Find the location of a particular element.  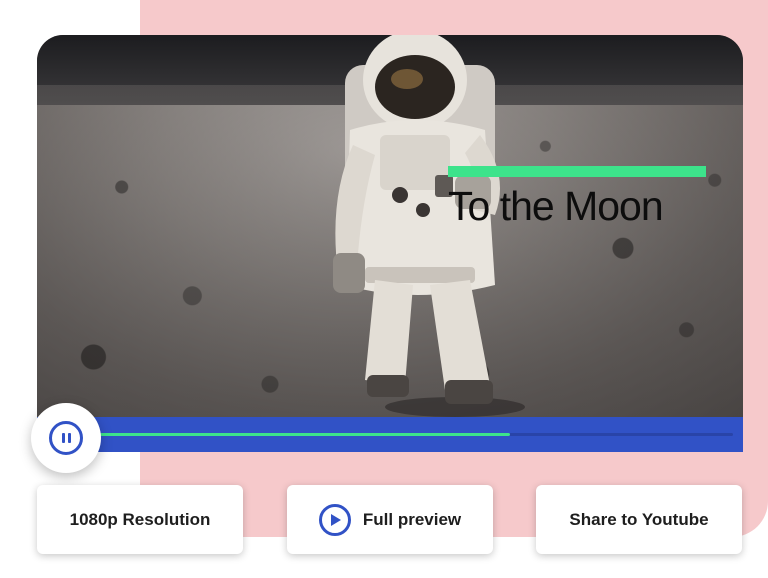

full-preview-label: Full preview is located at coordinates (412, 519).